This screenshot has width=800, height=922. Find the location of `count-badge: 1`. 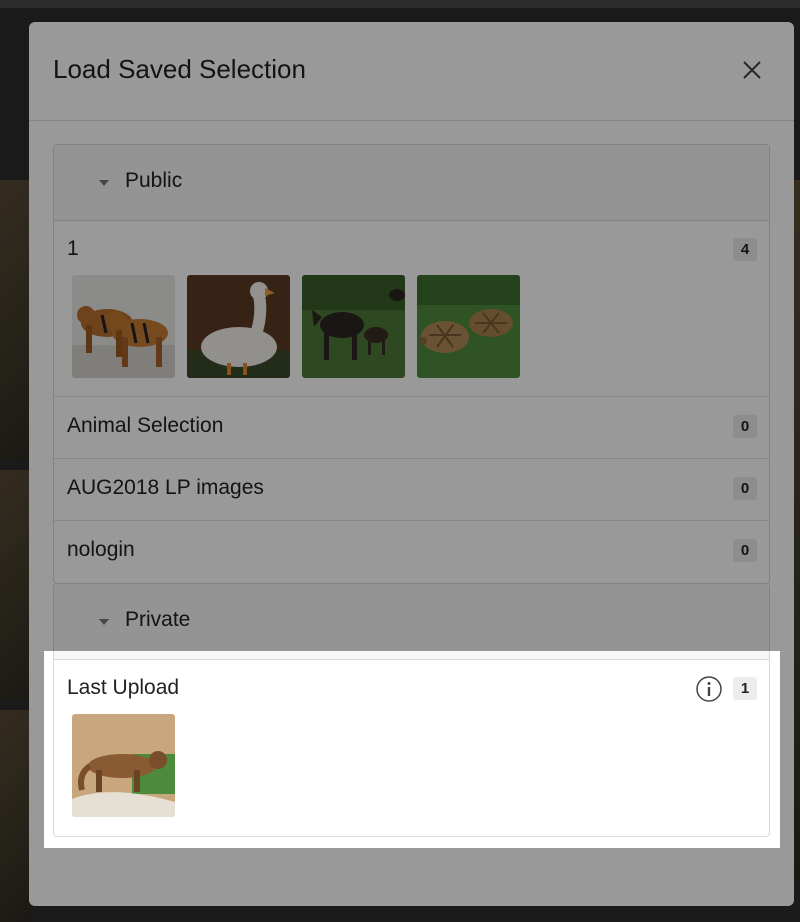

count-badge: 1 is located at coordinates (745, 688).